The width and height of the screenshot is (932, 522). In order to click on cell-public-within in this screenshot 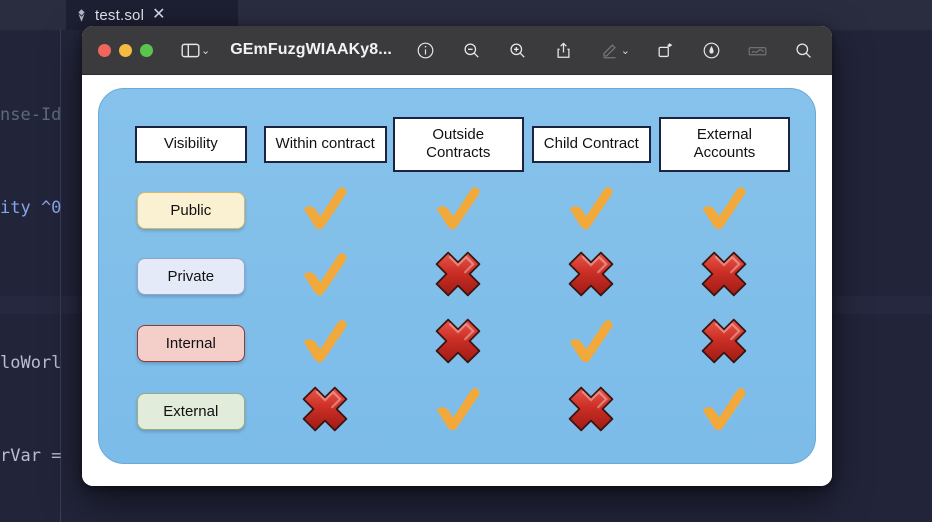, I will do `click(325, 210)`.